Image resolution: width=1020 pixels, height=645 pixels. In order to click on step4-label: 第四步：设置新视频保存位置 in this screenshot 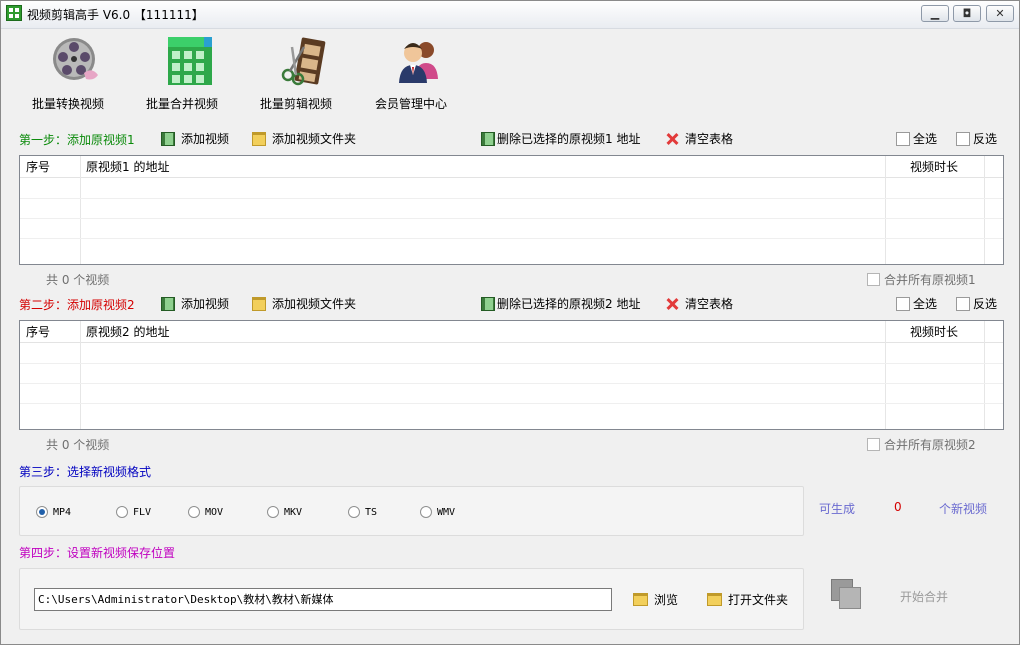, I will do `click(97, 553)`.